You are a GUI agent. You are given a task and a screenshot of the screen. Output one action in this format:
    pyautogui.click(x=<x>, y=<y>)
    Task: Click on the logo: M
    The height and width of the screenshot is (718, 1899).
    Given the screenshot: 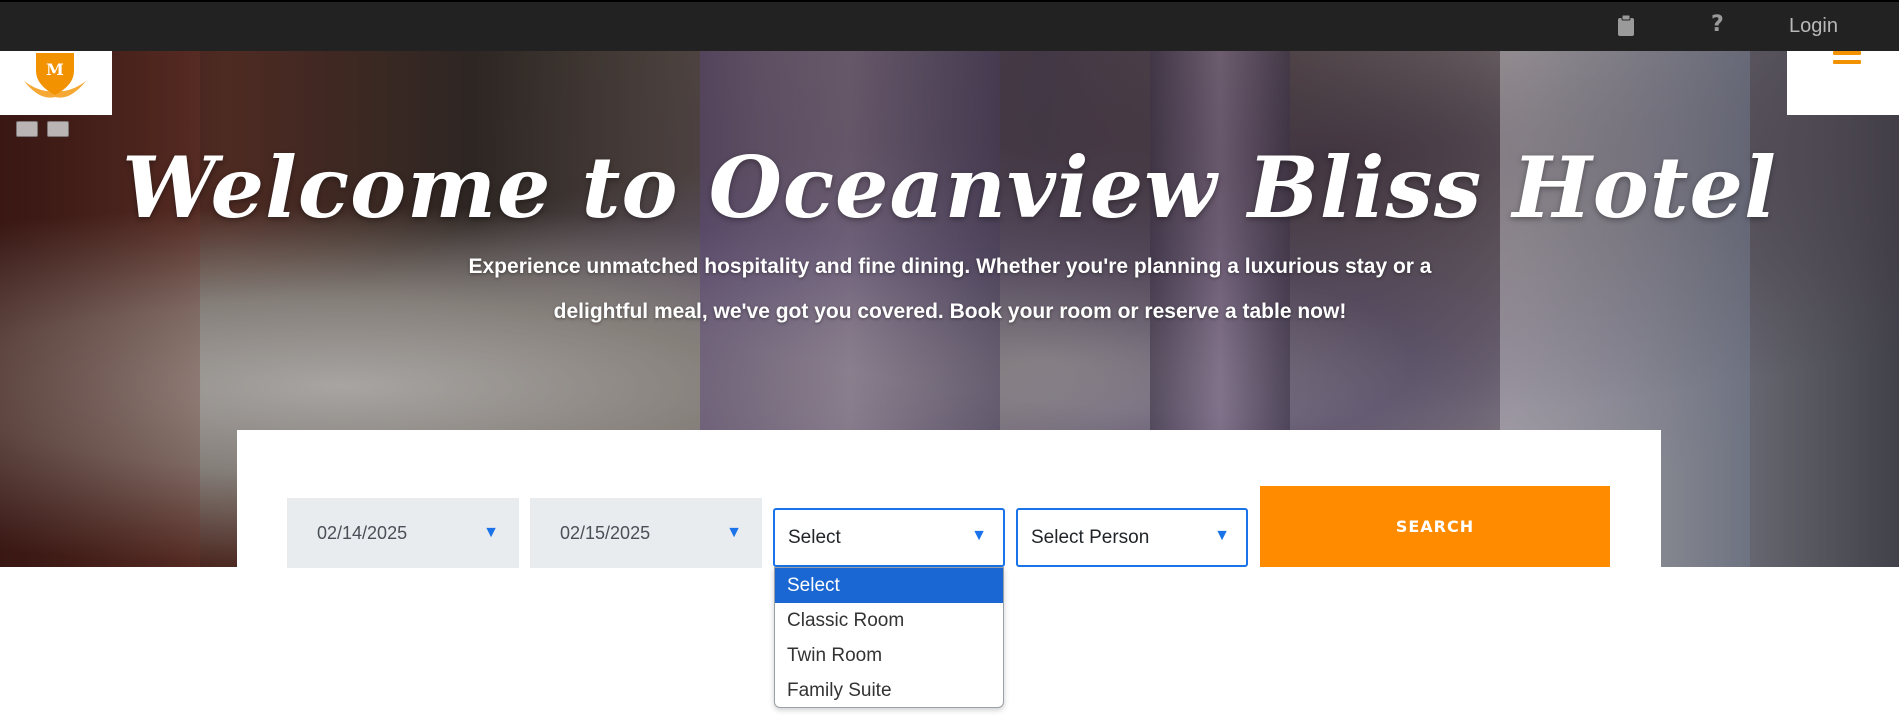 What is the action you would take?
    pyautogui.click(x=56, y=83)
    